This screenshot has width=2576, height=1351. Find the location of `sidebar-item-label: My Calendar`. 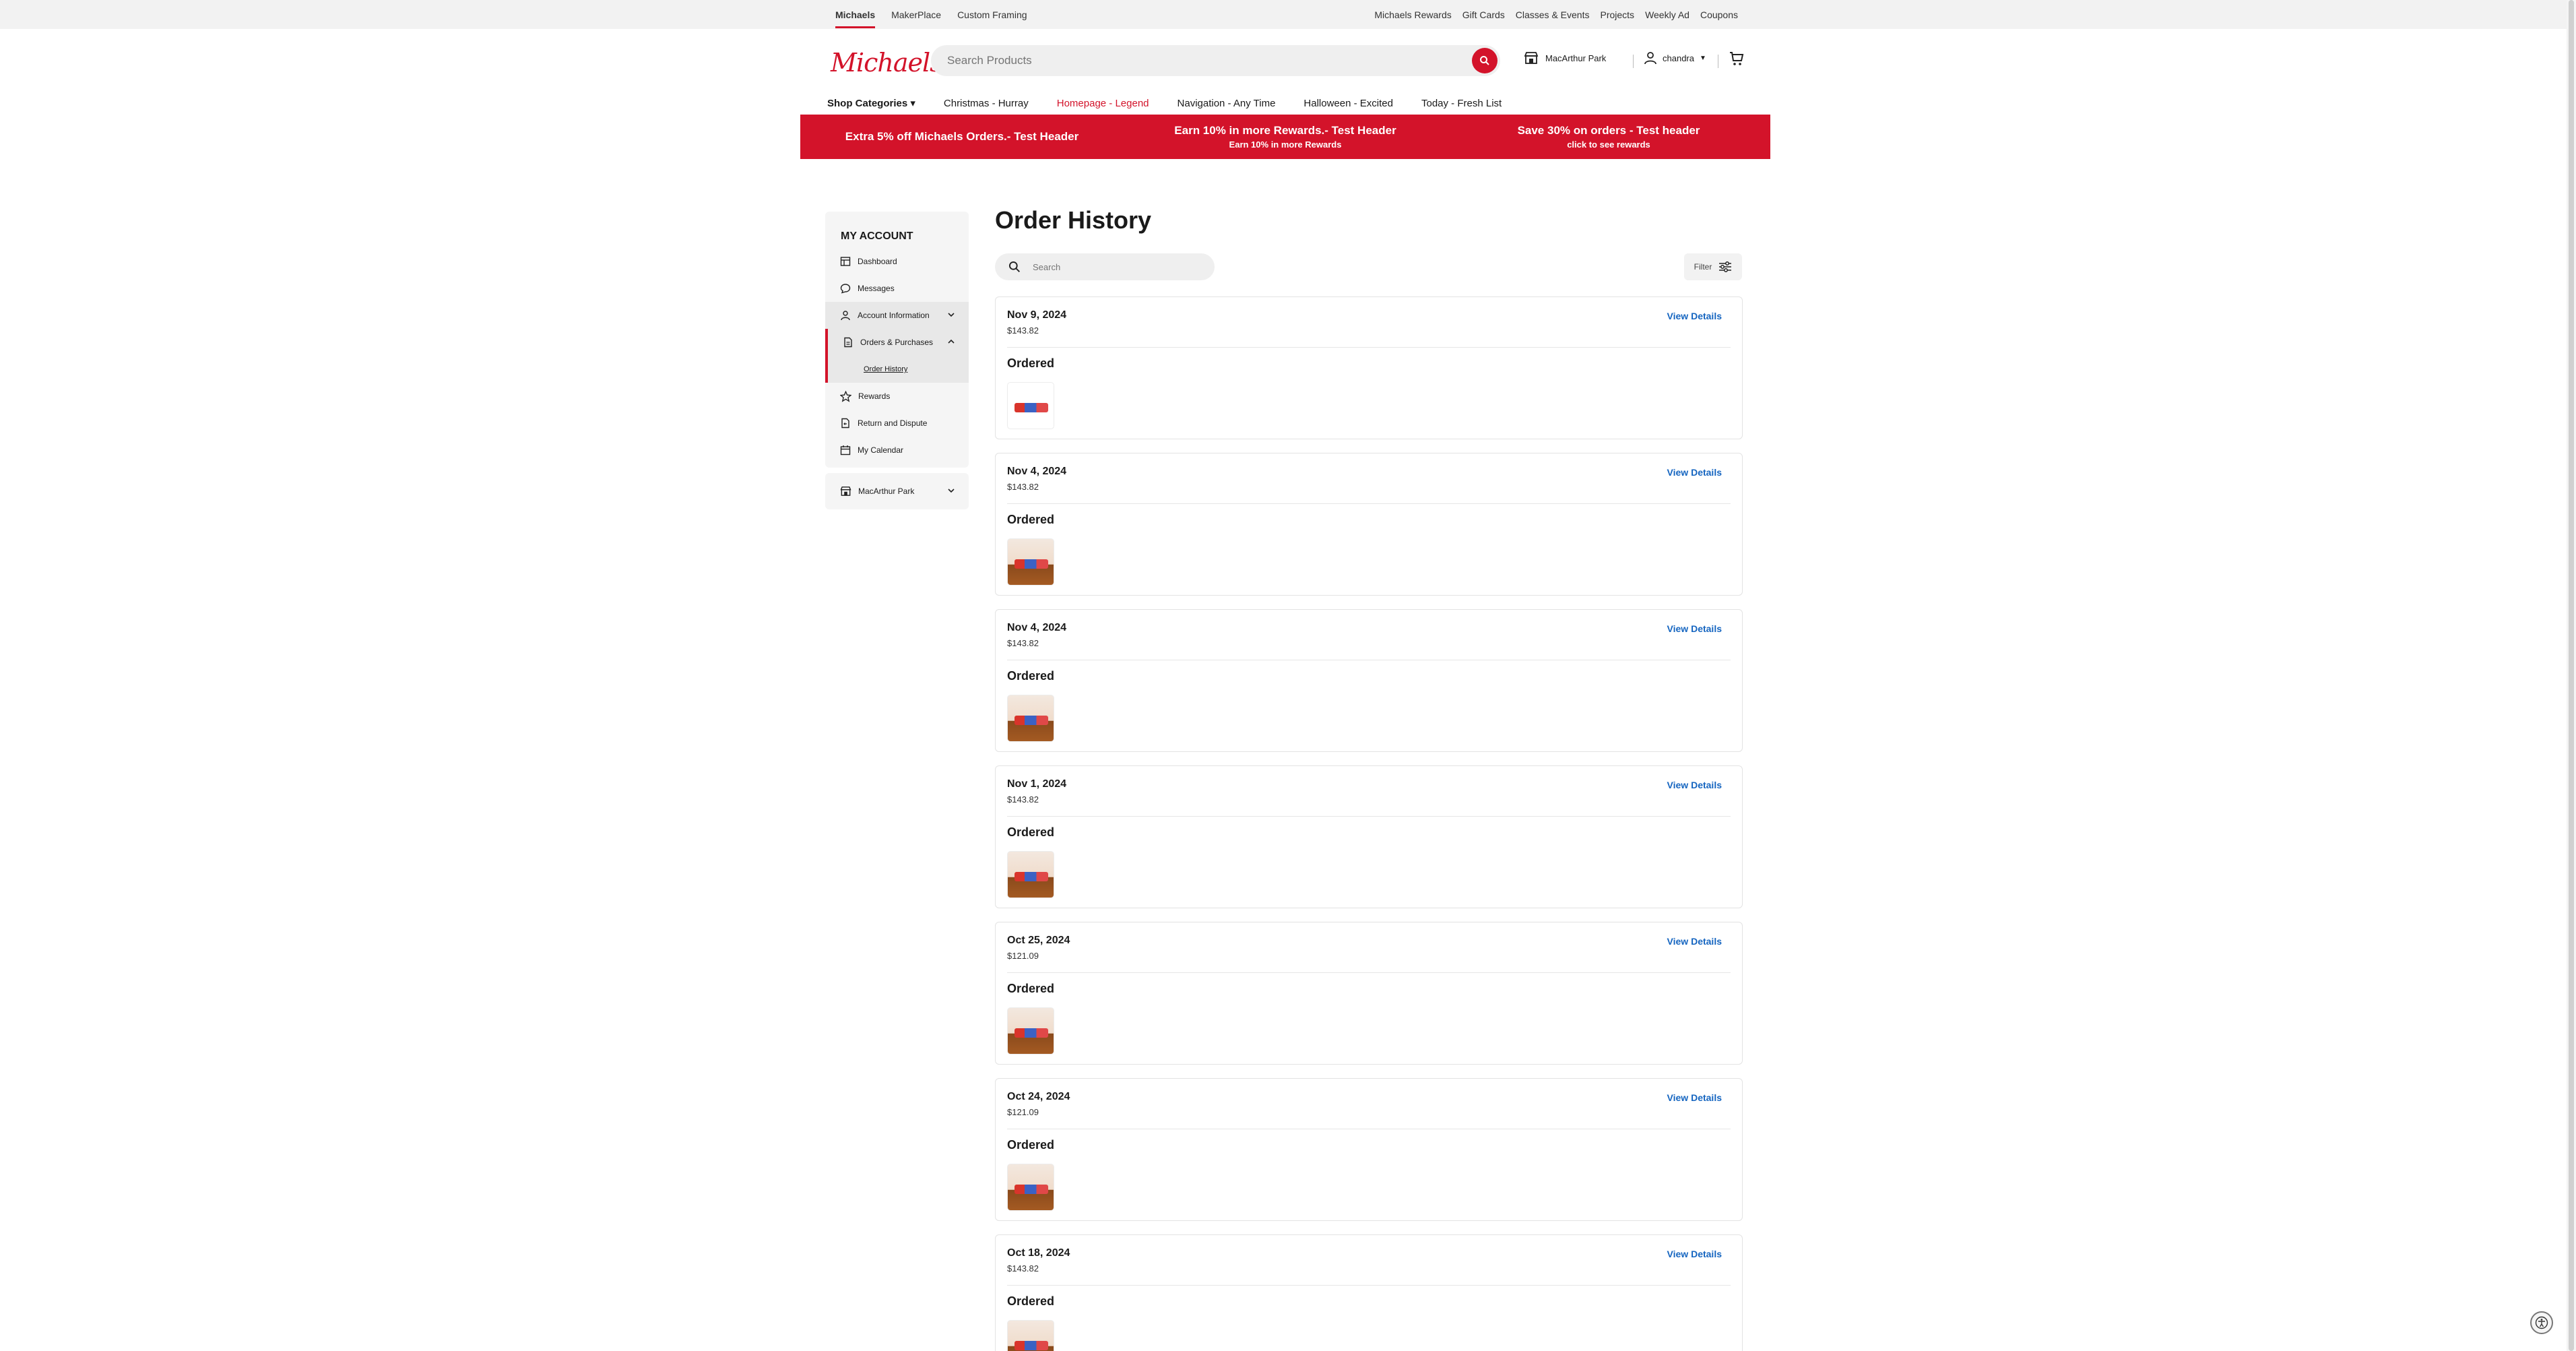

sidebar-item-label: My Calendar is located at coordinates (881, 450).